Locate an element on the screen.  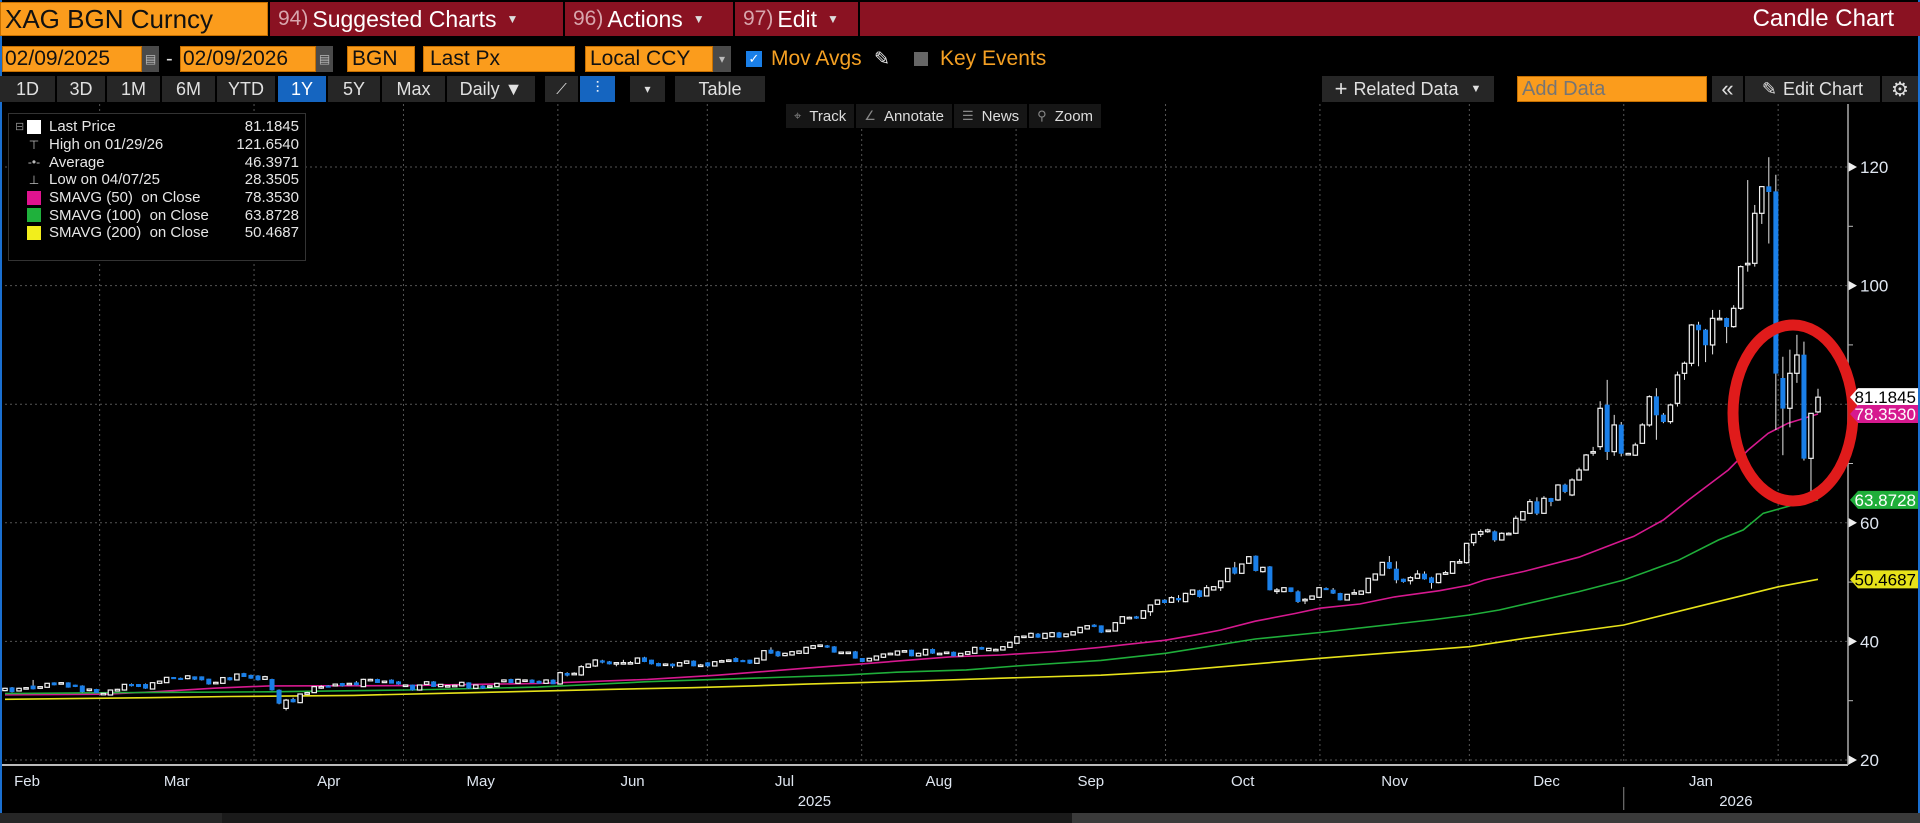
add-data-input is located at coordinates (1612, 89).